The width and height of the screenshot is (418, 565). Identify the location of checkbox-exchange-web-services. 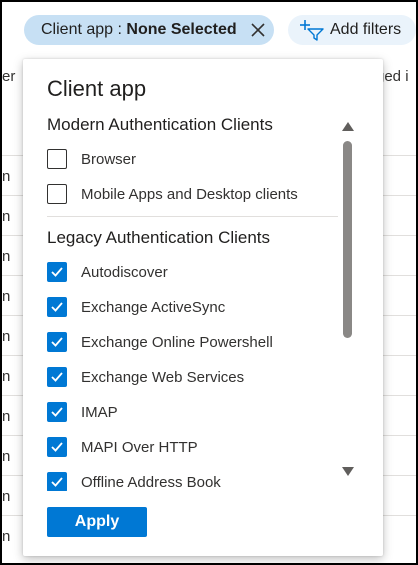
(57, 377).